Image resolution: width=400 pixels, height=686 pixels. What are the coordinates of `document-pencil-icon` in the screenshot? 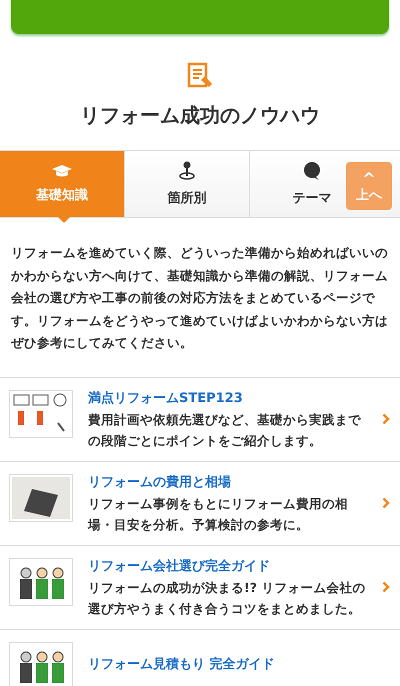 It's located at (200, 76).